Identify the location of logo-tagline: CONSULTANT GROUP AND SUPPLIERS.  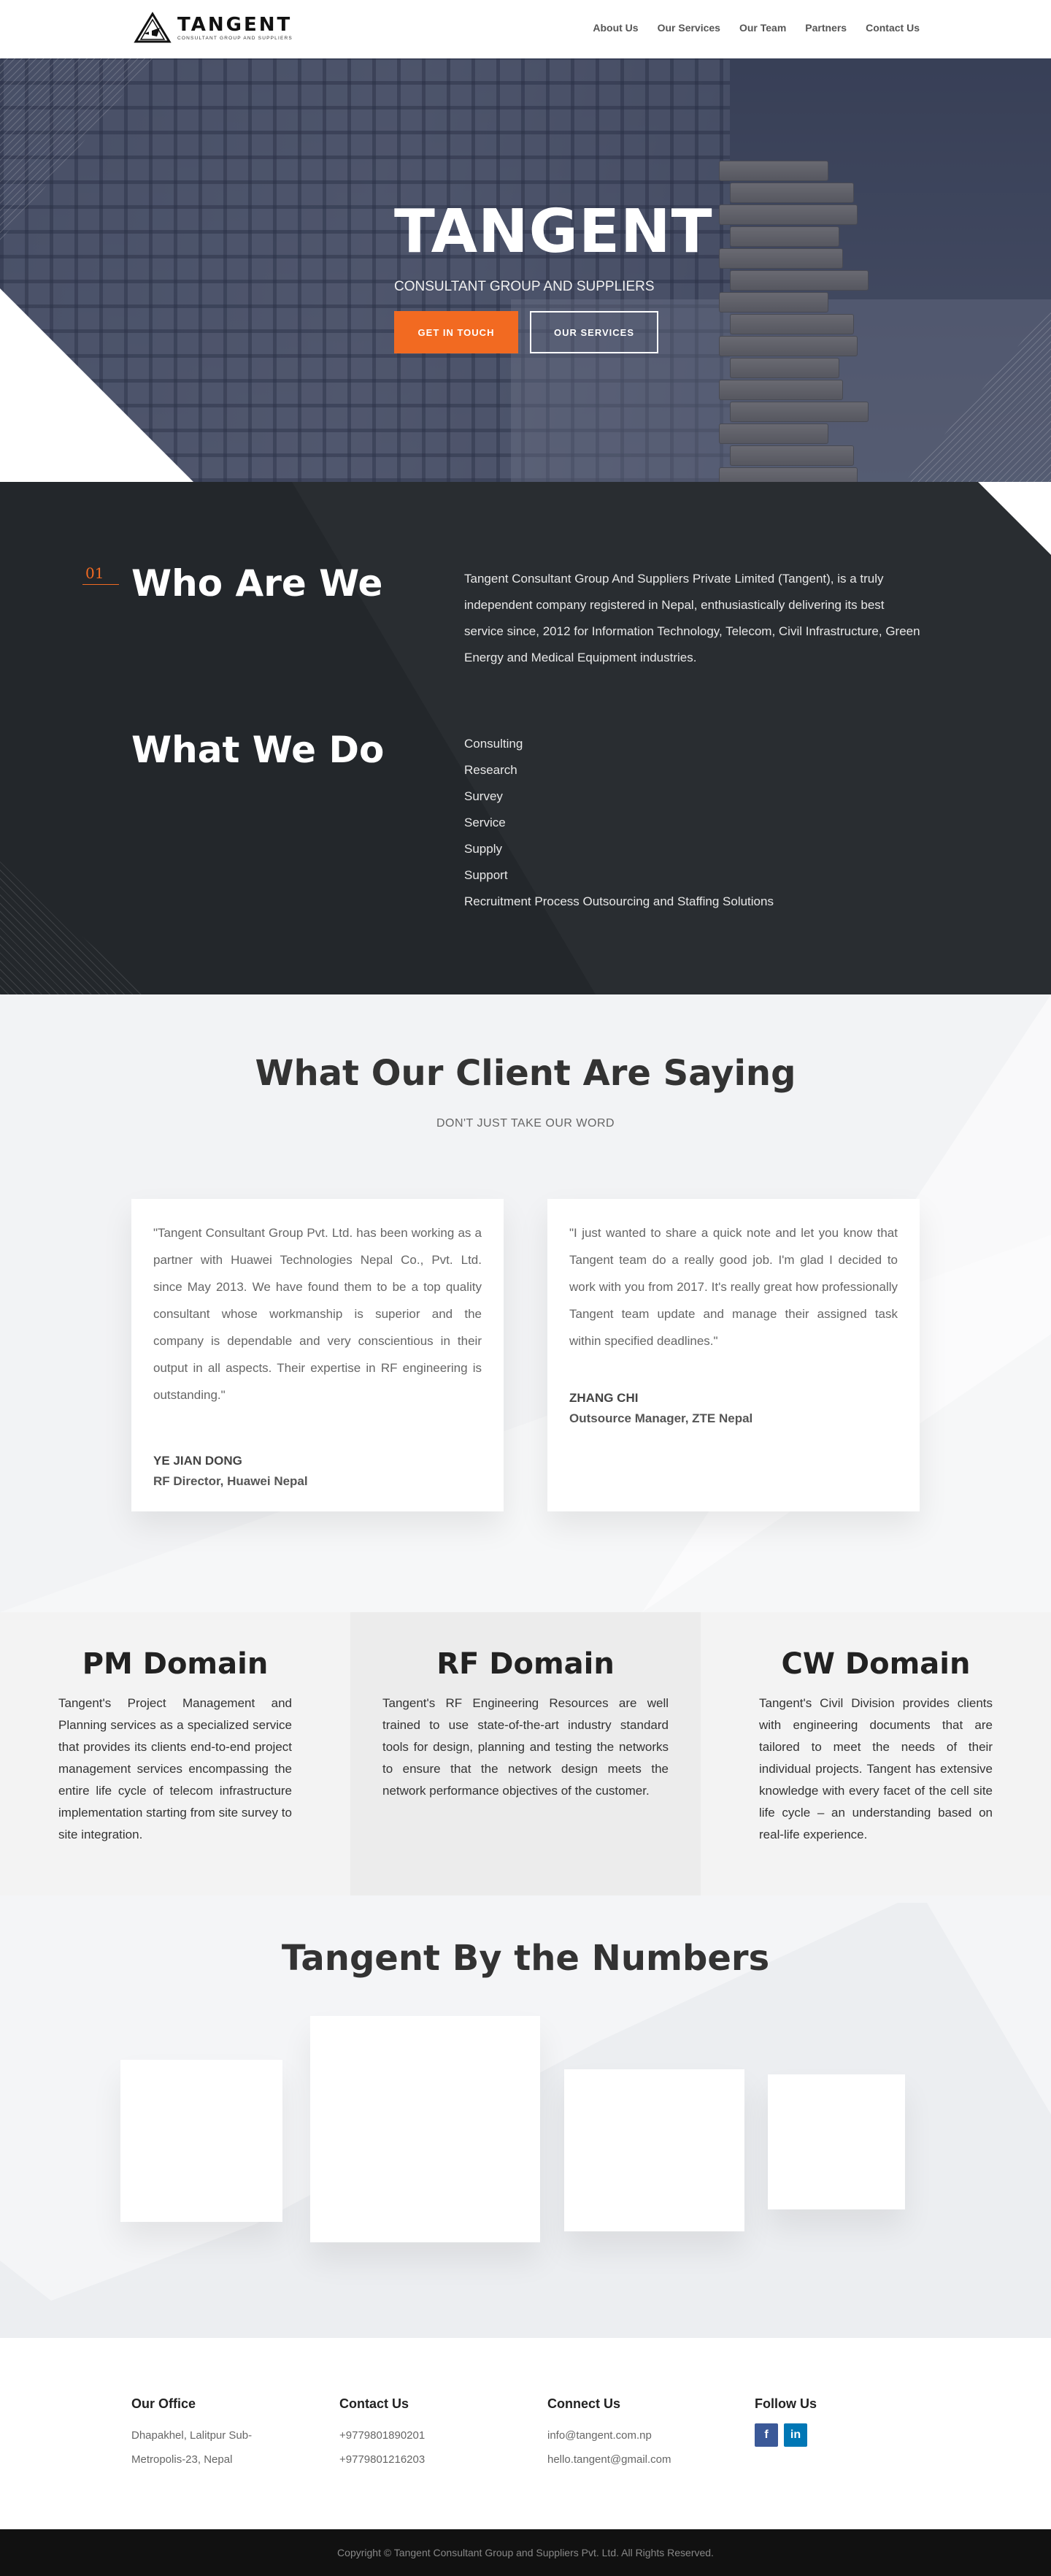
(235, 38).